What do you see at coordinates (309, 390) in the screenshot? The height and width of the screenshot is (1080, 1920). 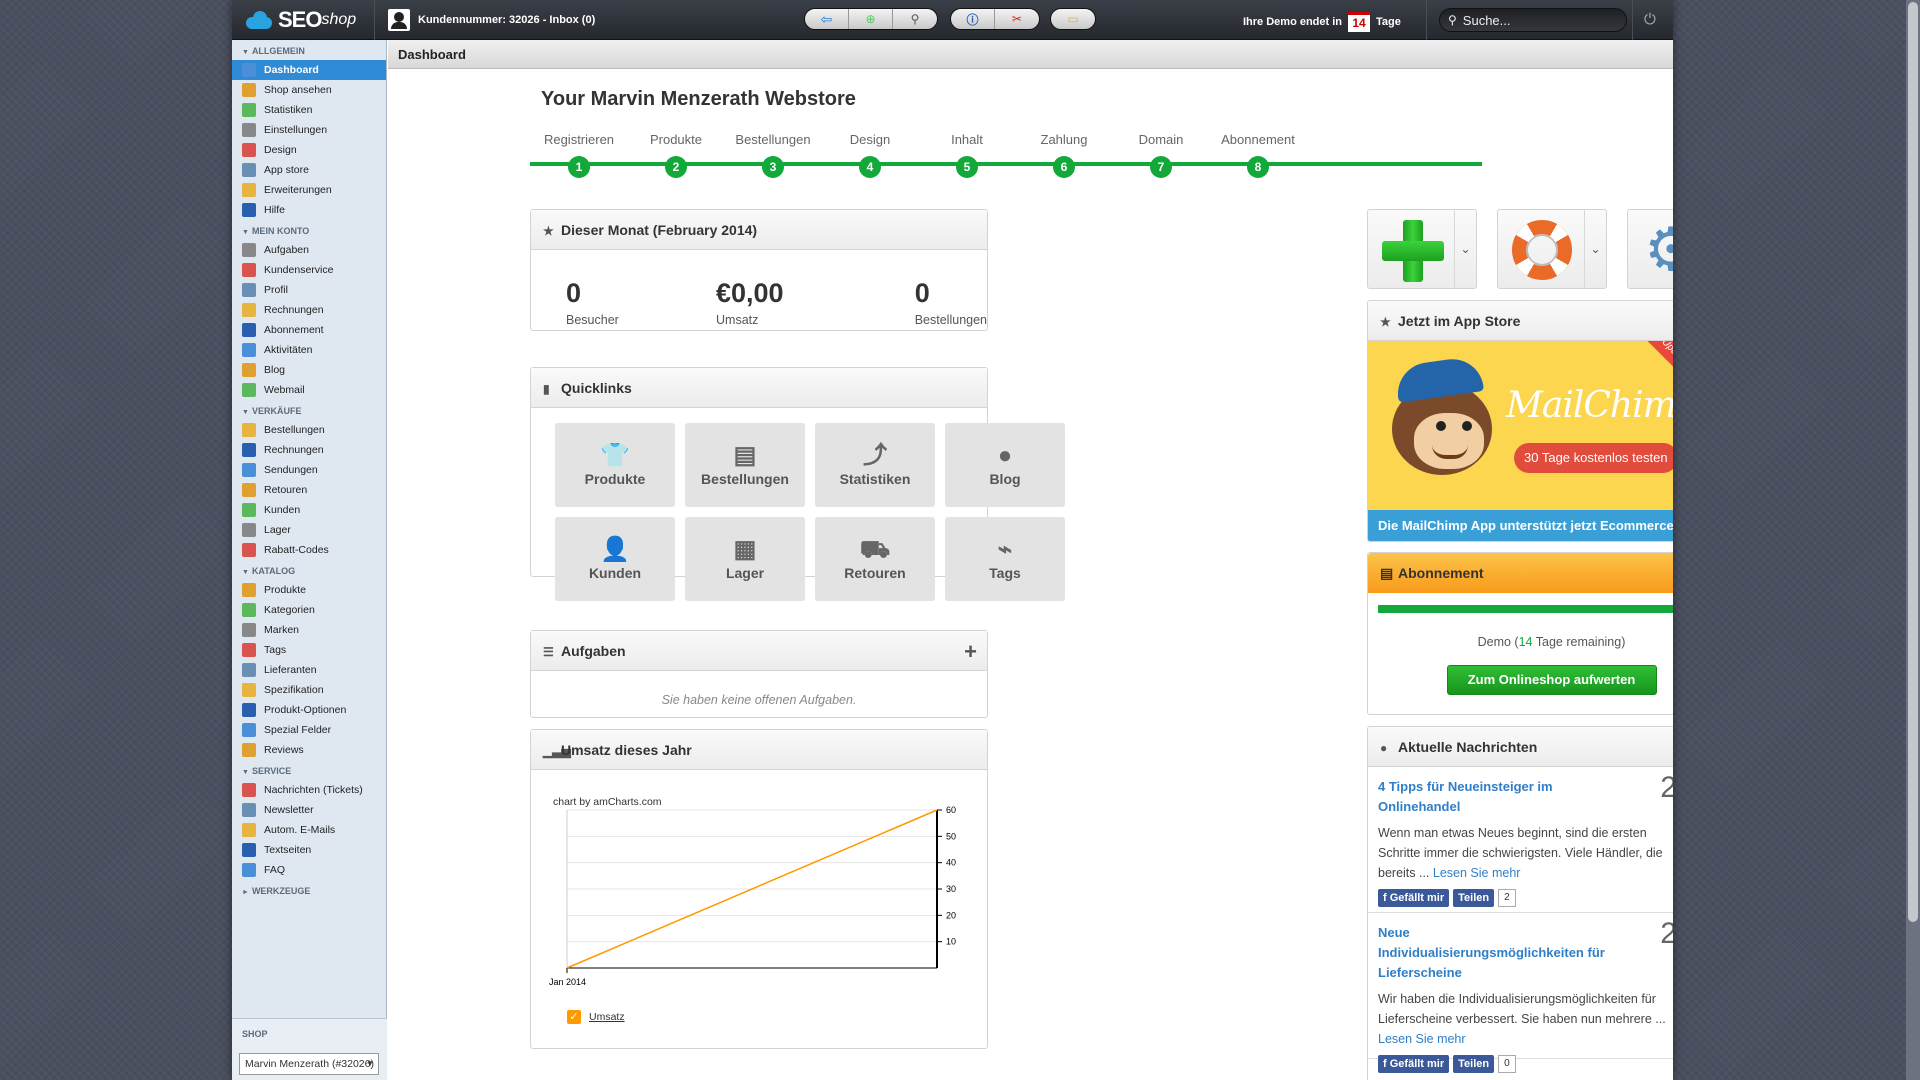 I see `sidebar-item: Webmail` at bounding box center [309, 390].